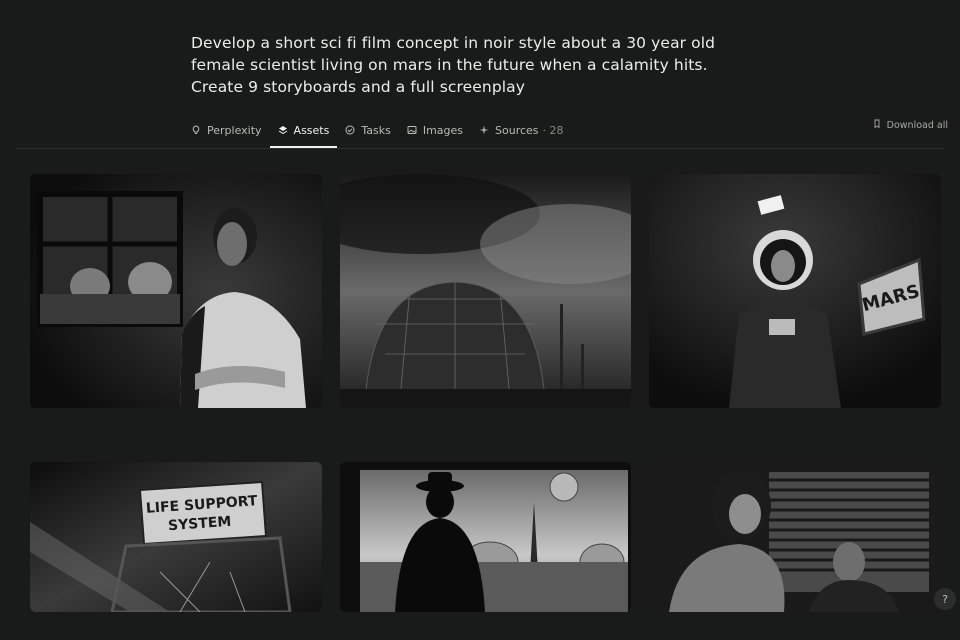 This screenshot has width=960, height=640. What do you see at coordinates (176, 537) in the screenshot?
I see `storyboard-image-4: LIFE SUPPORT SYSTEM` at bounding box center [176, 537].